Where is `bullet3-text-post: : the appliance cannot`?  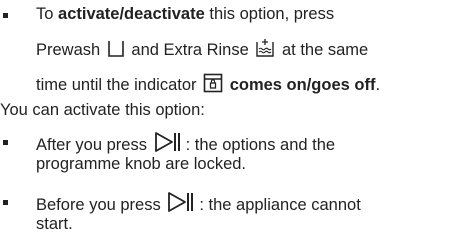
bullet3-text-post: : the appliance cannot is located at coordinates (280, 205).